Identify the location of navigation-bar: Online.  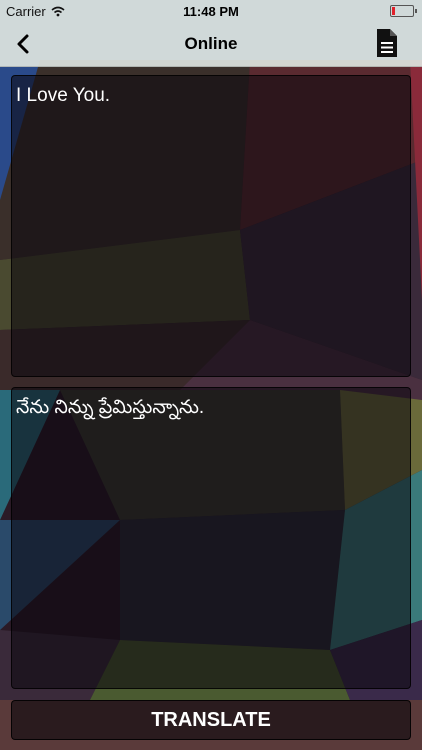
(211, 44).